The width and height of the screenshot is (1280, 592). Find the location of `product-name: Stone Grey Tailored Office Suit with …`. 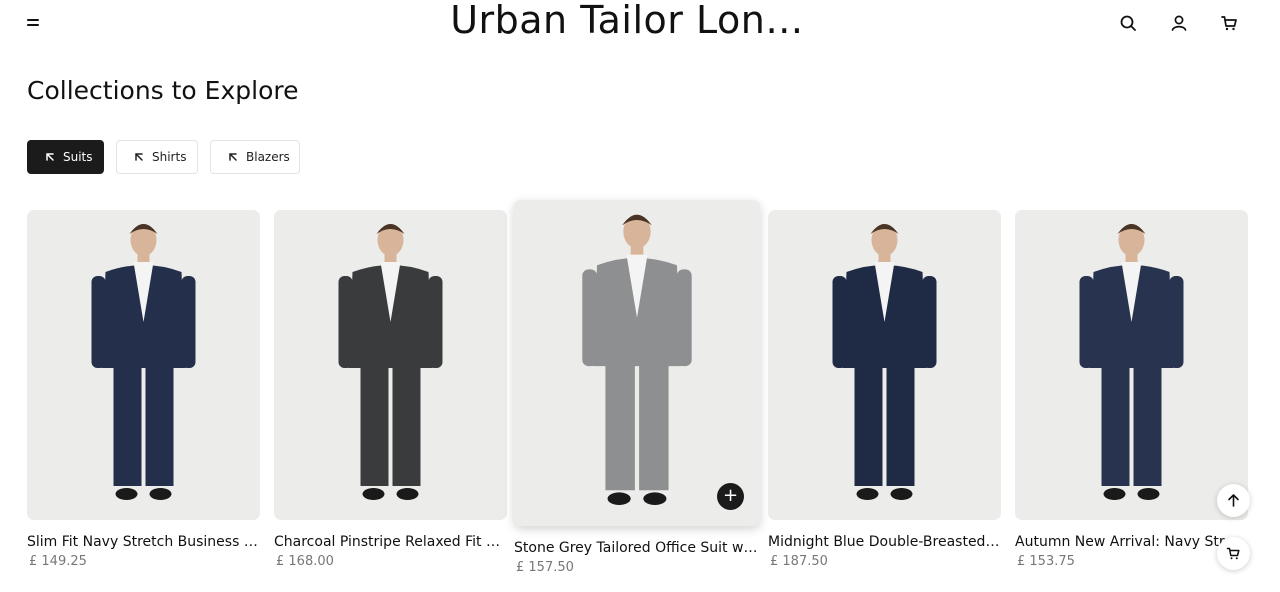

product-name: Stone Grey Tailored Office Suit with … is located at coordinates (637, 548).